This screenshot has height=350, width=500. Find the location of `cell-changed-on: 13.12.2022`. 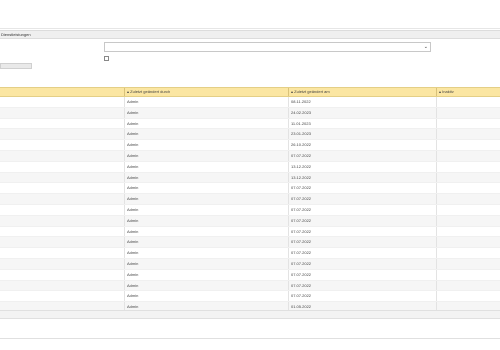

cell-changed-on: 13.12.2022 is located at coordinates (301, 177).